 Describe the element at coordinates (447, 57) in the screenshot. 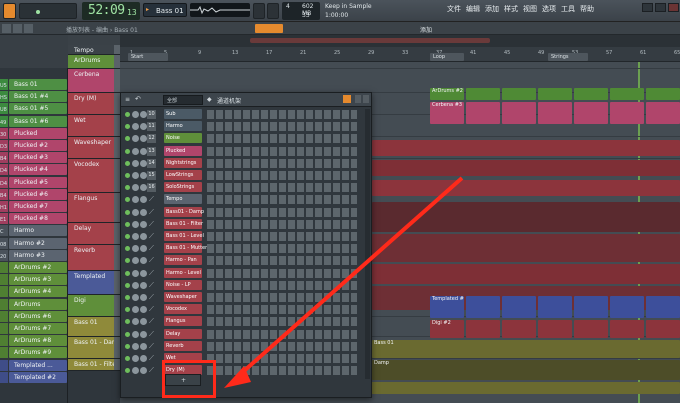

I see `timeline-marker: Loop` at that location.